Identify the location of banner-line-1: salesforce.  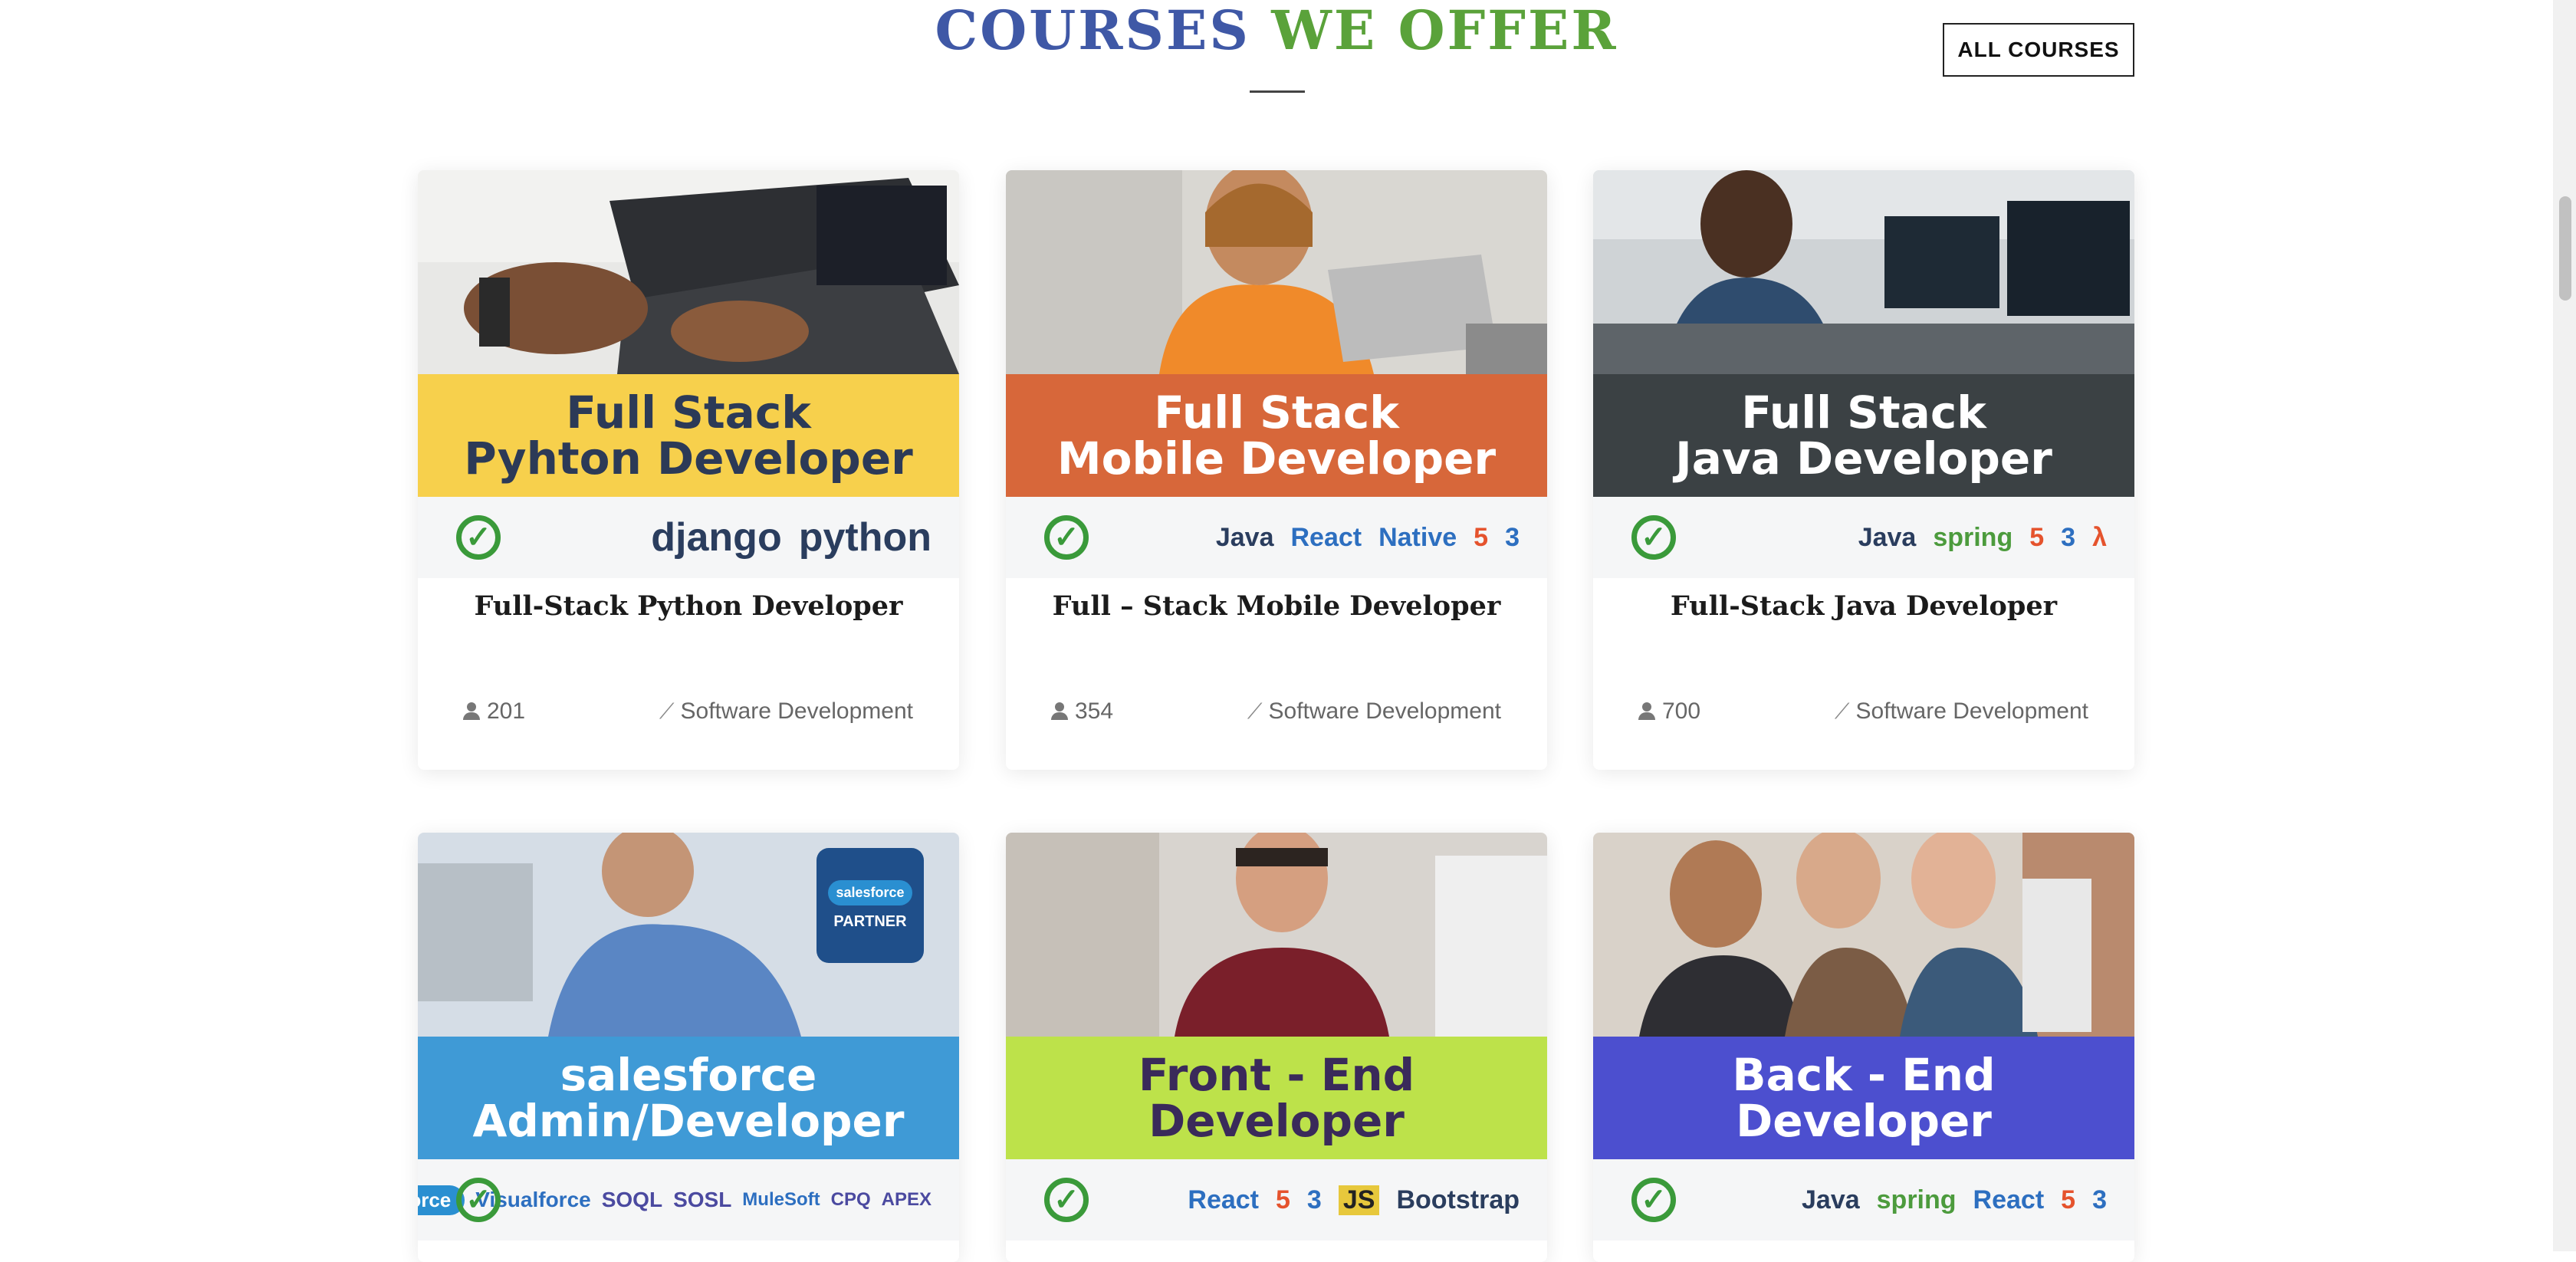
(689, 1075).